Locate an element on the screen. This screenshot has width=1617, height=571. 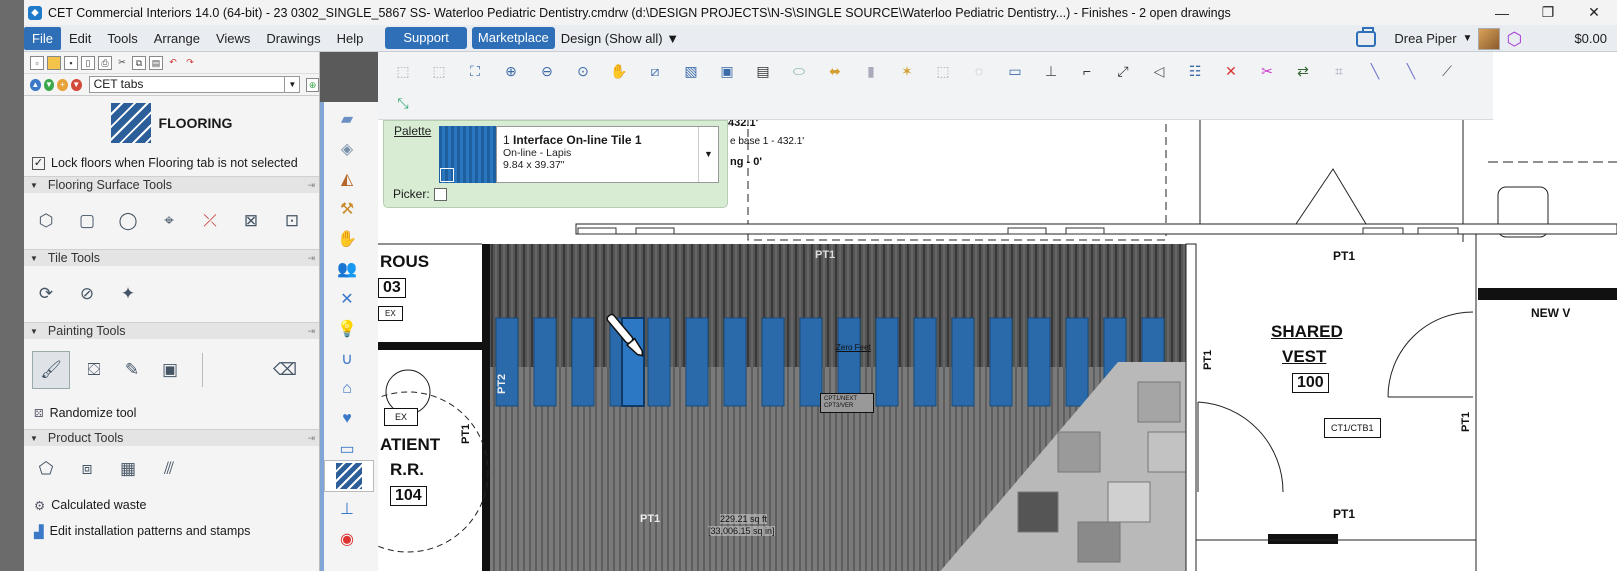
section-painting-tools: ▼ Painting Tools ⇥ is located at coordinates (171, 330).